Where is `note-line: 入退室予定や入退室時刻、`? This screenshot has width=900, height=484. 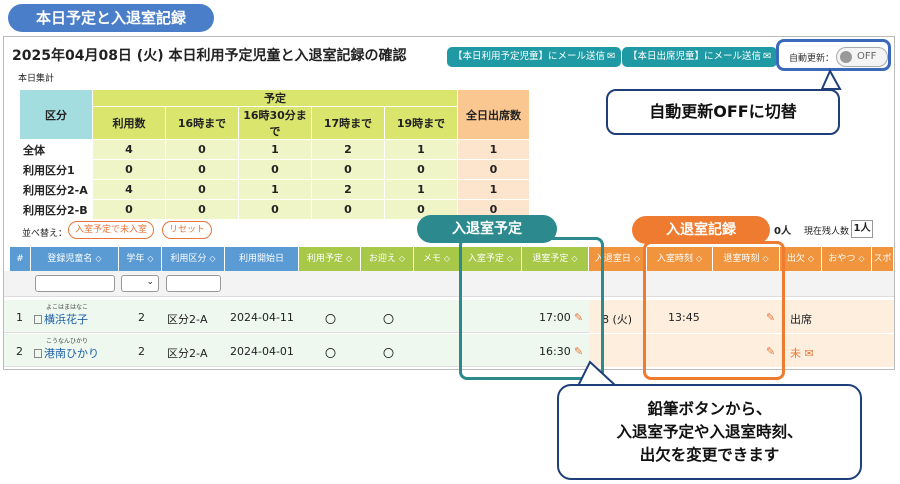 note-line: 入退室予定や入退室時刻、 is located at coordinates (709, 432).